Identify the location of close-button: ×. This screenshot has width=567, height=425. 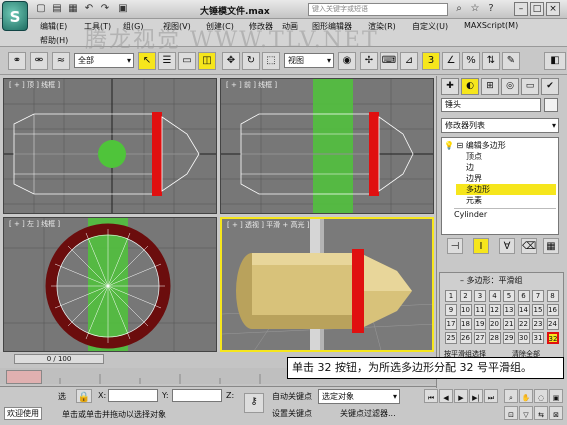
(553, 9).